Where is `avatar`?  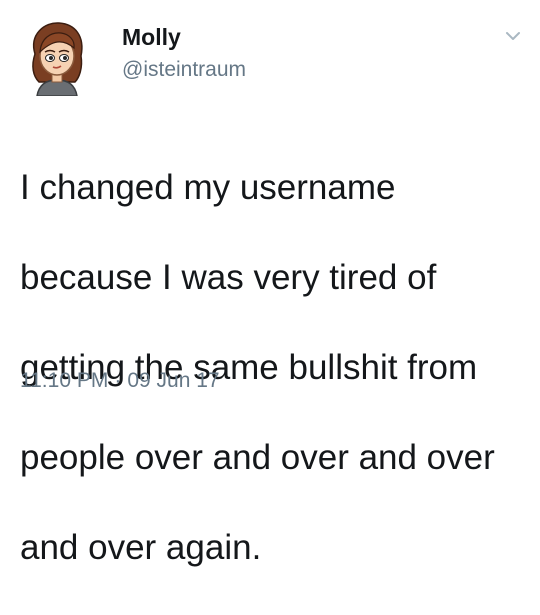
avatar is located at coordinates (57, 56).